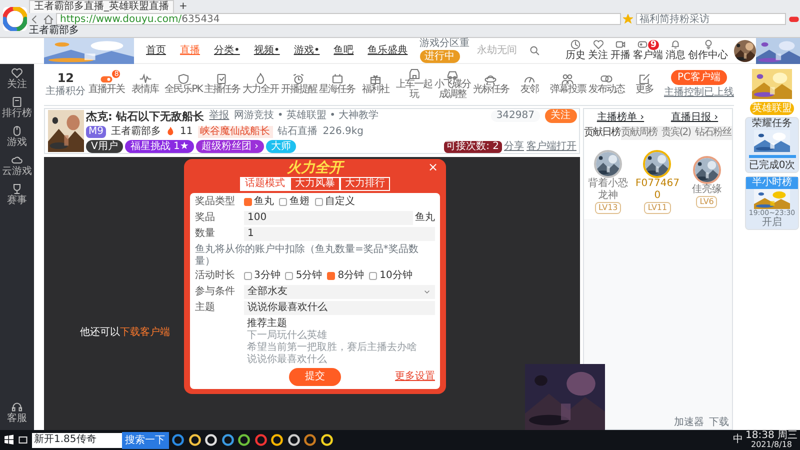  What do you see at coordinates (694, 118) in the screenshot?
I see `ranking-link: 直播日报 ›` at bounding box center [694, 118].